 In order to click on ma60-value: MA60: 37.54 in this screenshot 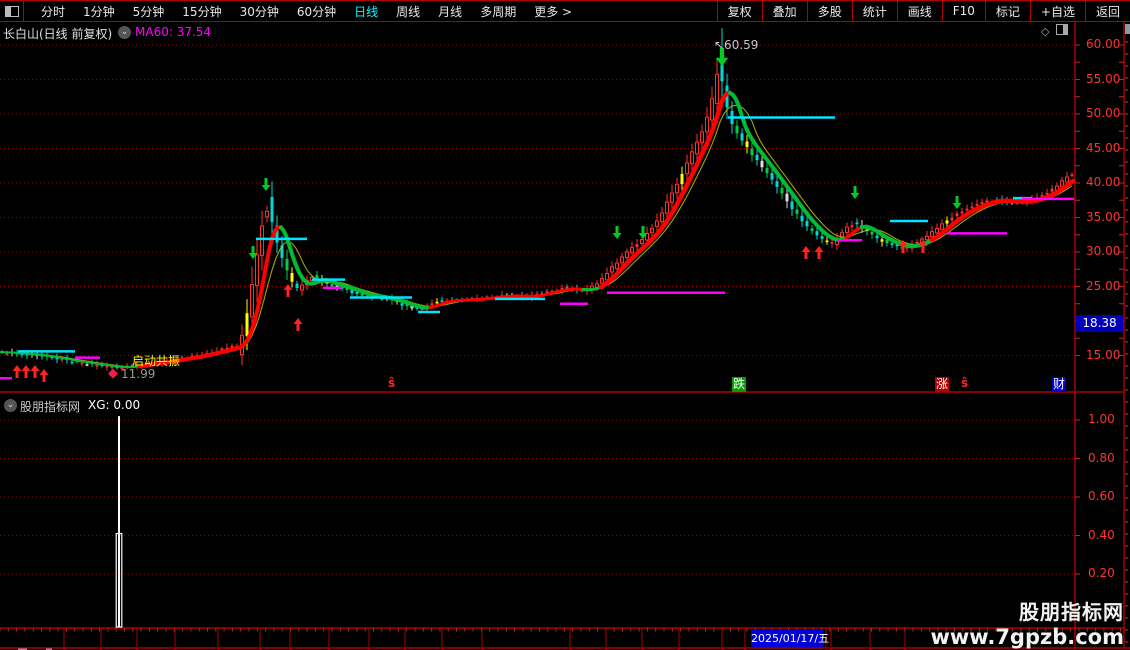, I will do `click(173, 32)`.